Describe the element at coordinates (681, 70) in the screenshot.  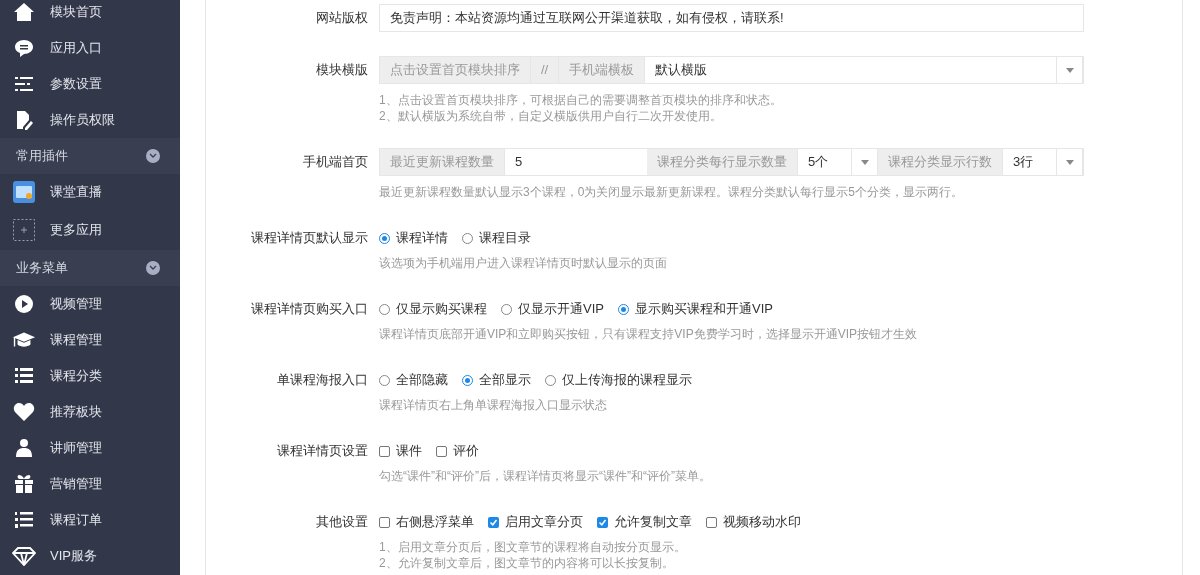
I see `select-value: 默认横版` at that location.